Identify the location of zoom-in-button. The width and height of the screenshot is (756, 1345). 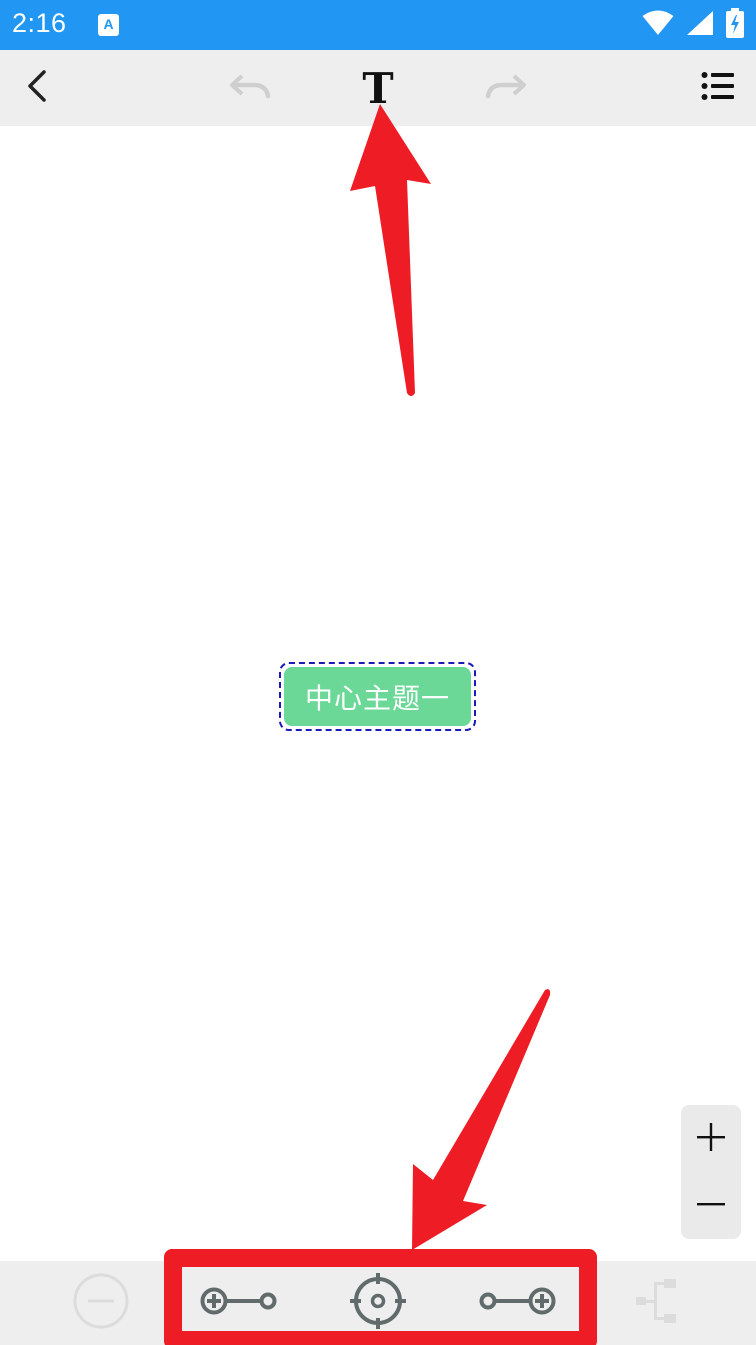
(711, 1138).